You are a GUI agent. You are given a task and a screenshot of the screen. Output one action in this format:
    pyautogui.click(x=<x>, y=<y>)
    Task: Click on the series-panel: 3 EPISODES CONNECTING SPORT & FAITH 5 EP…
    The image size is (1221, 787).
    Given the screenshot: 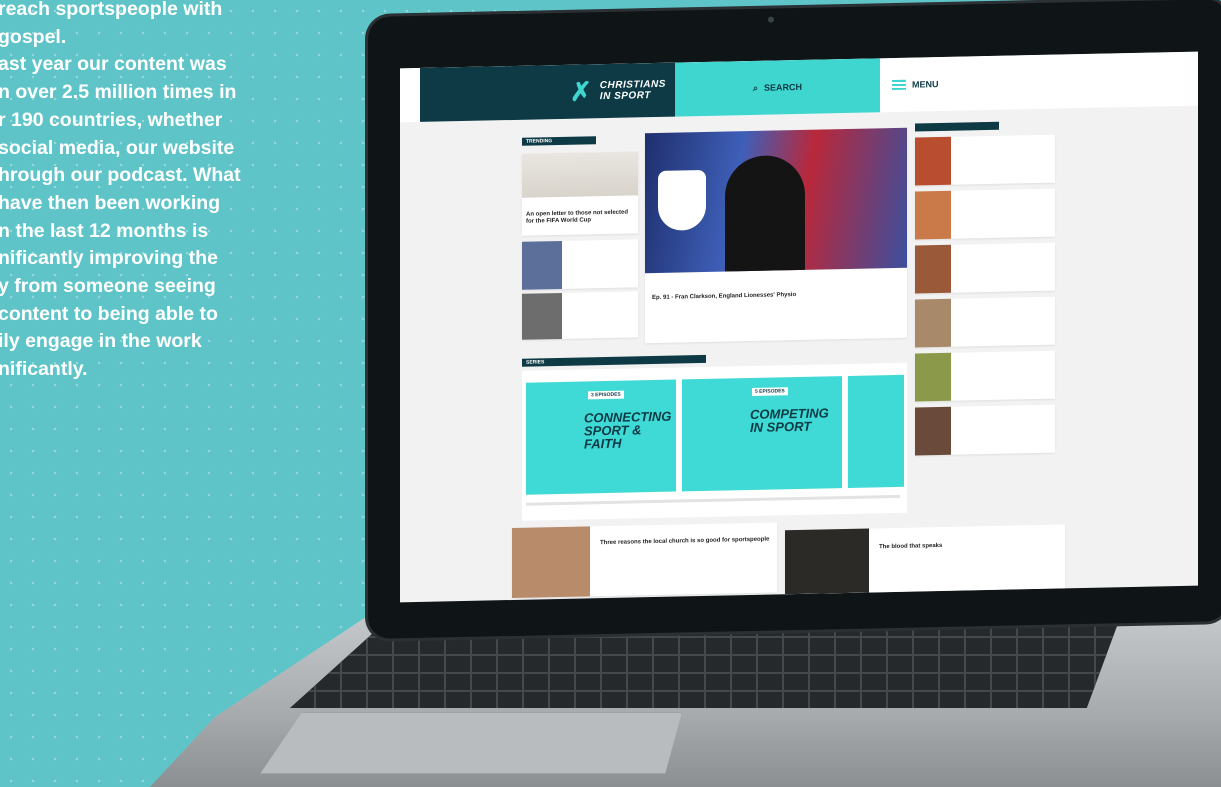 What is the action you would take?
    pyautogui.click(x=714, y=441)
    